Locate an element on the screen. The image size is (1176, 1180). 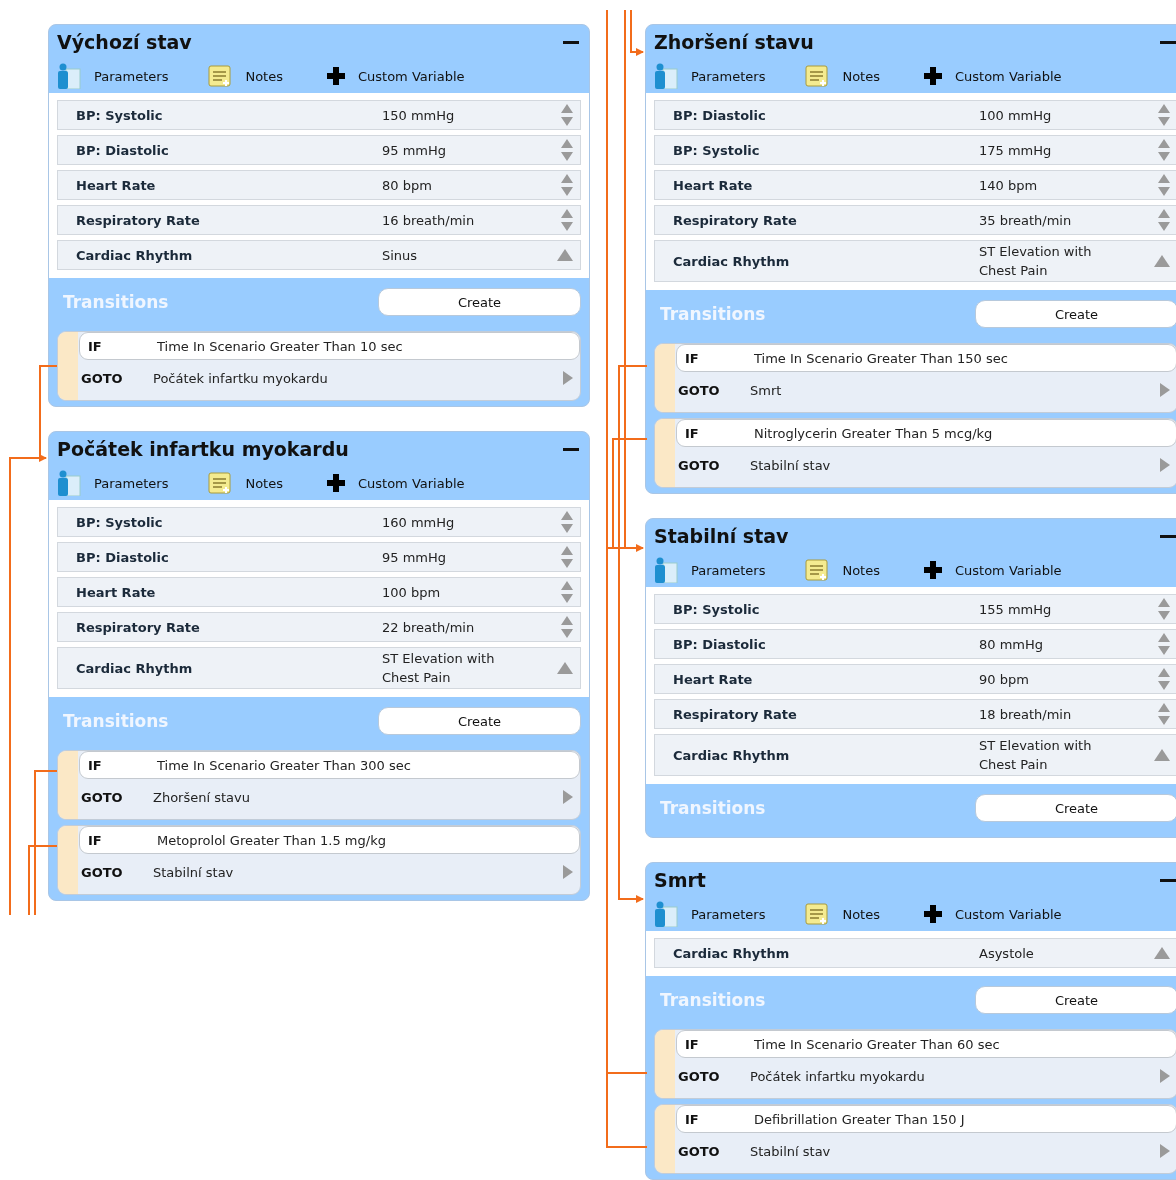
parameter-row: BP: Systolic 160 mmHg is located at coordinates (319, 522).